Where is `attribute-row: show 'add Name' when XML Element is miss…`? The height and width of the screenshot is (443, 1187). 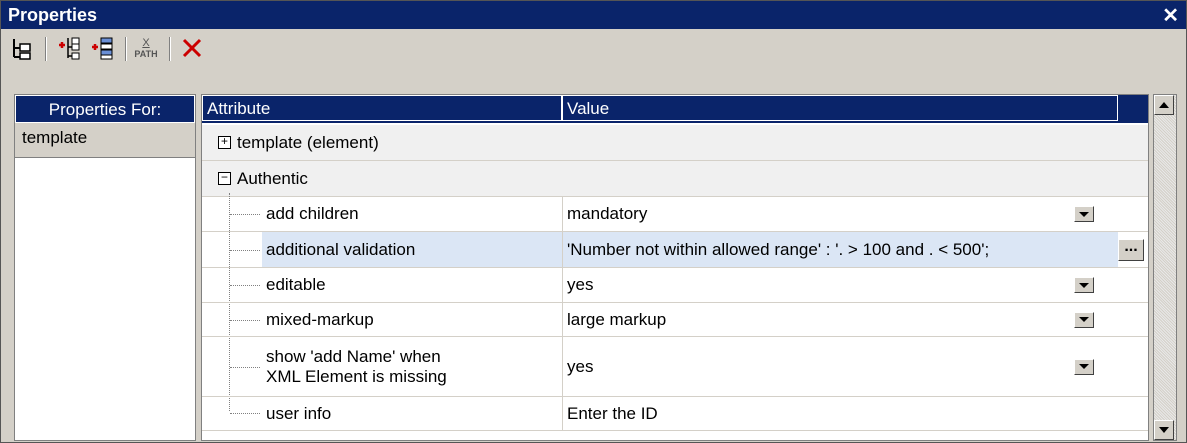 attribute-row: show 'add Name' when XML Element is miss… is located at coordinates (675, 367).